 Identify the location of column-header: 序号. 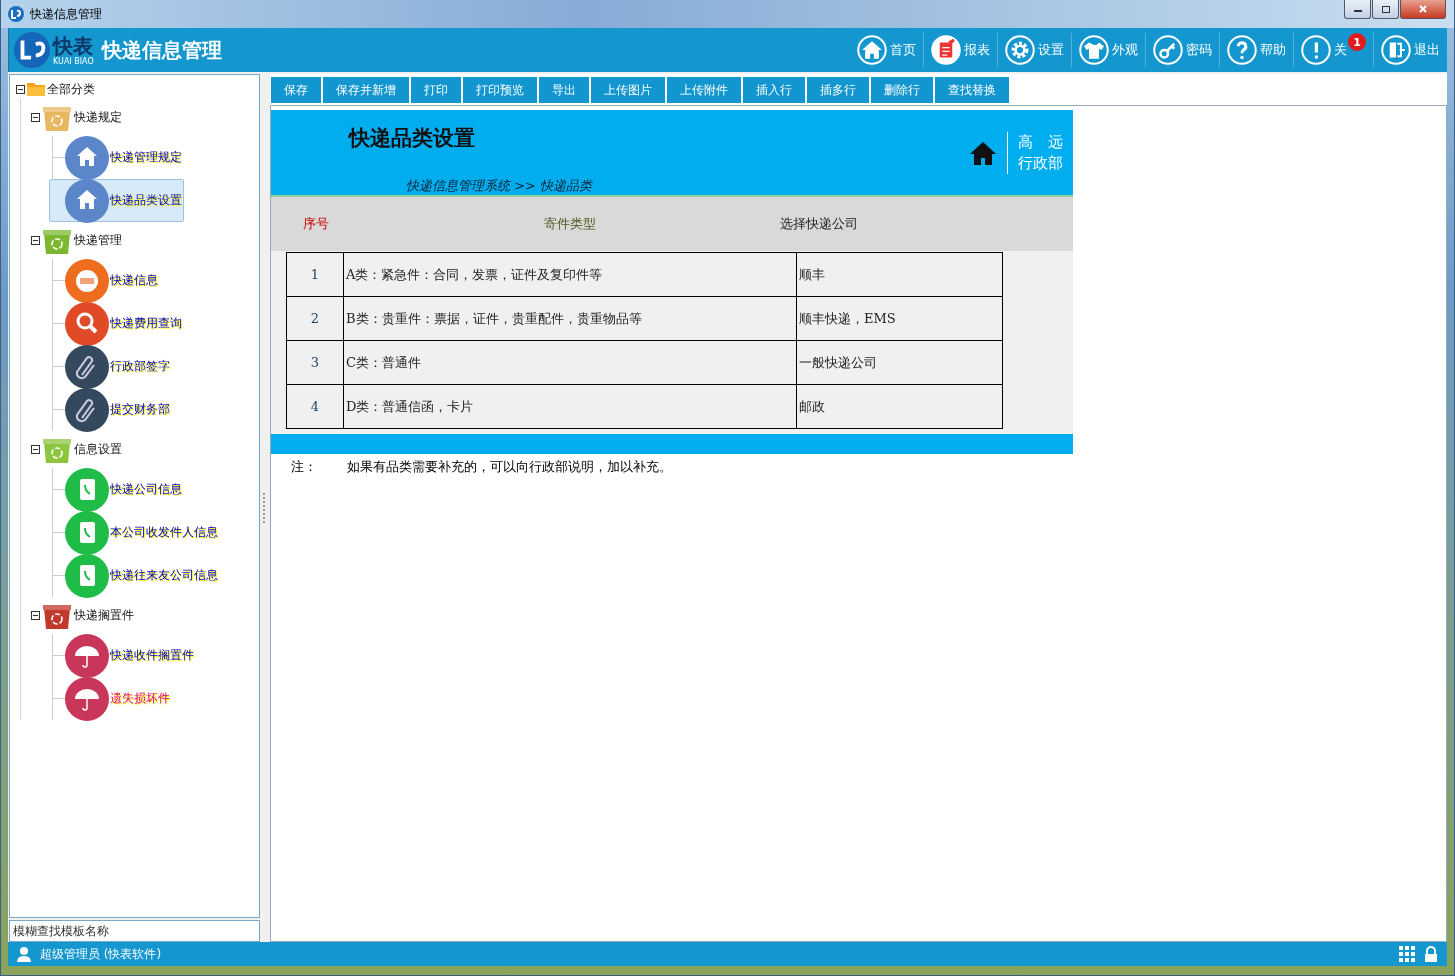
(315, 224).